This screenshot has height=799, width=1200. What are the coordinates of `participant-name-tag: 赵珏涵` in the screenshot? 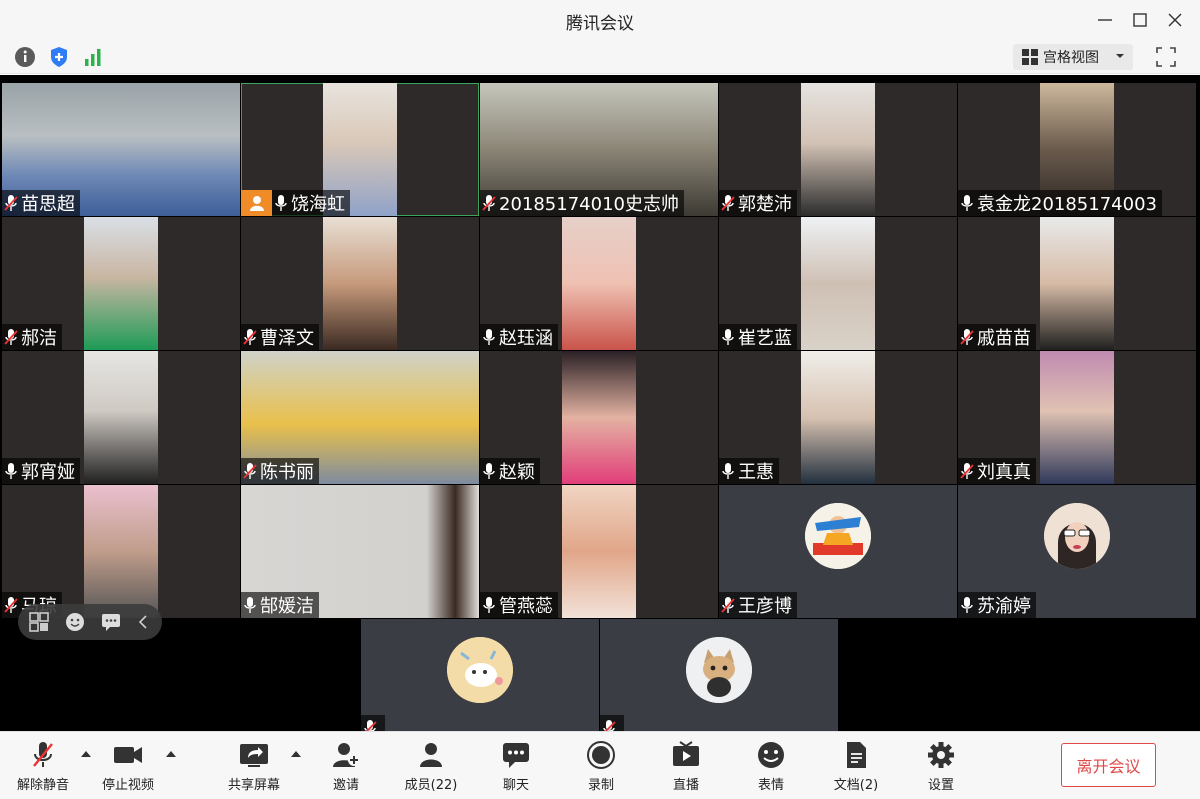 It's located at (519, 337).